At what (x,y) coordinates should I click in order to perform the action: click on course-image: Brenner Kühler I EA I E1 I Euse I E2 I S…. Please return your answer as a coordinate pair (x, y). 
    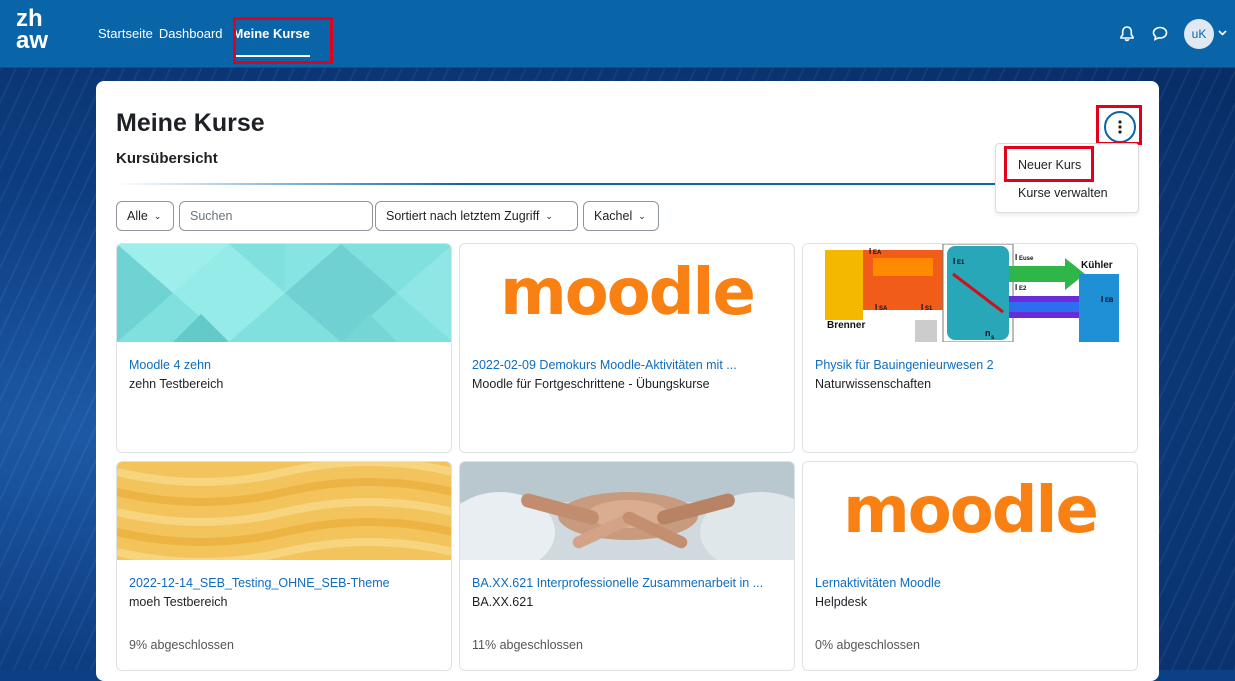
    Looking at the image, I should click on (970, 293).